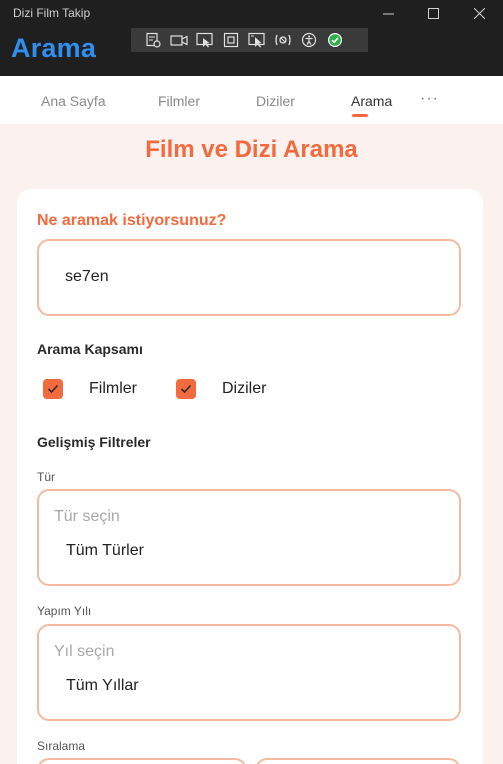  What do you see at coordinates (335, 40) in the screenshot?
I see `check-status-icon` at bounding box center [335, 40].